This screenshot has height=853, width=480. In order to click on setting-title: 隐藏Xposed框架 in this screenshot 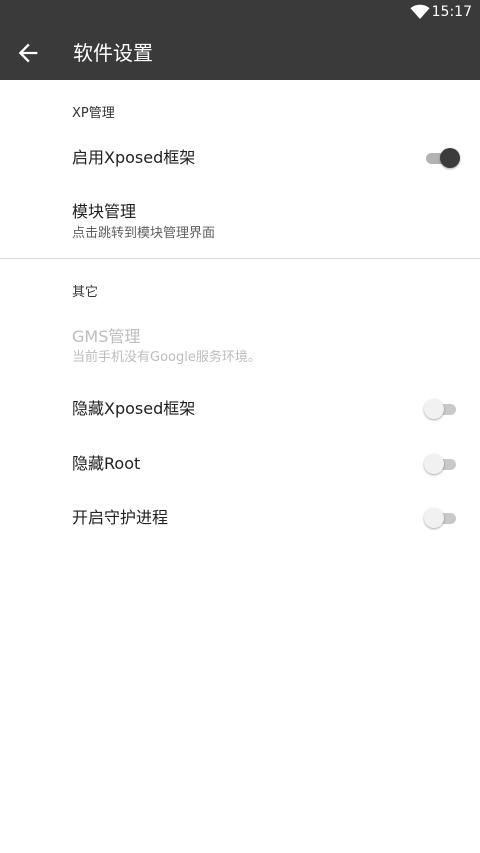, I will do `click(134, 408)`.